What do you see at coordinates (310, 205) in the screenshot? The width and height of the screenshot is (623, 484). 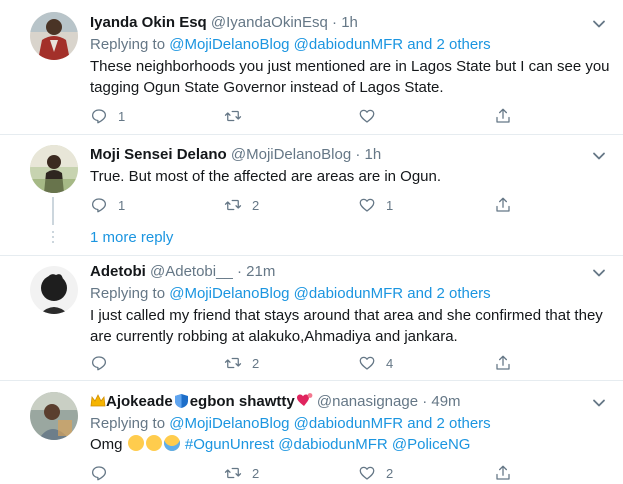 I see `tweet-actions: 1 2 1` at bounding box center [310, 205].